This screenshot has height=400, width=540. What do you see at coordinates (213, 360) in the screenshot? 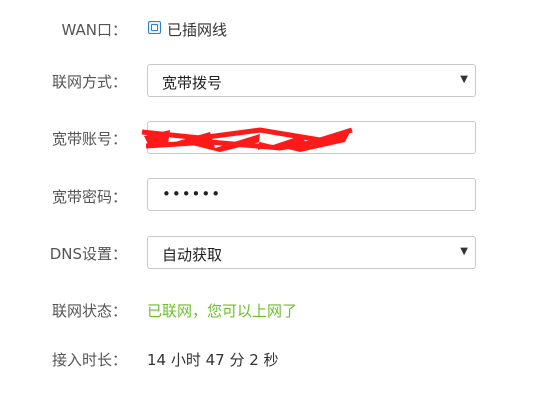
I see `uptime-value: 14 小时 47 分 2 秒` at bounding box center [213, 360].